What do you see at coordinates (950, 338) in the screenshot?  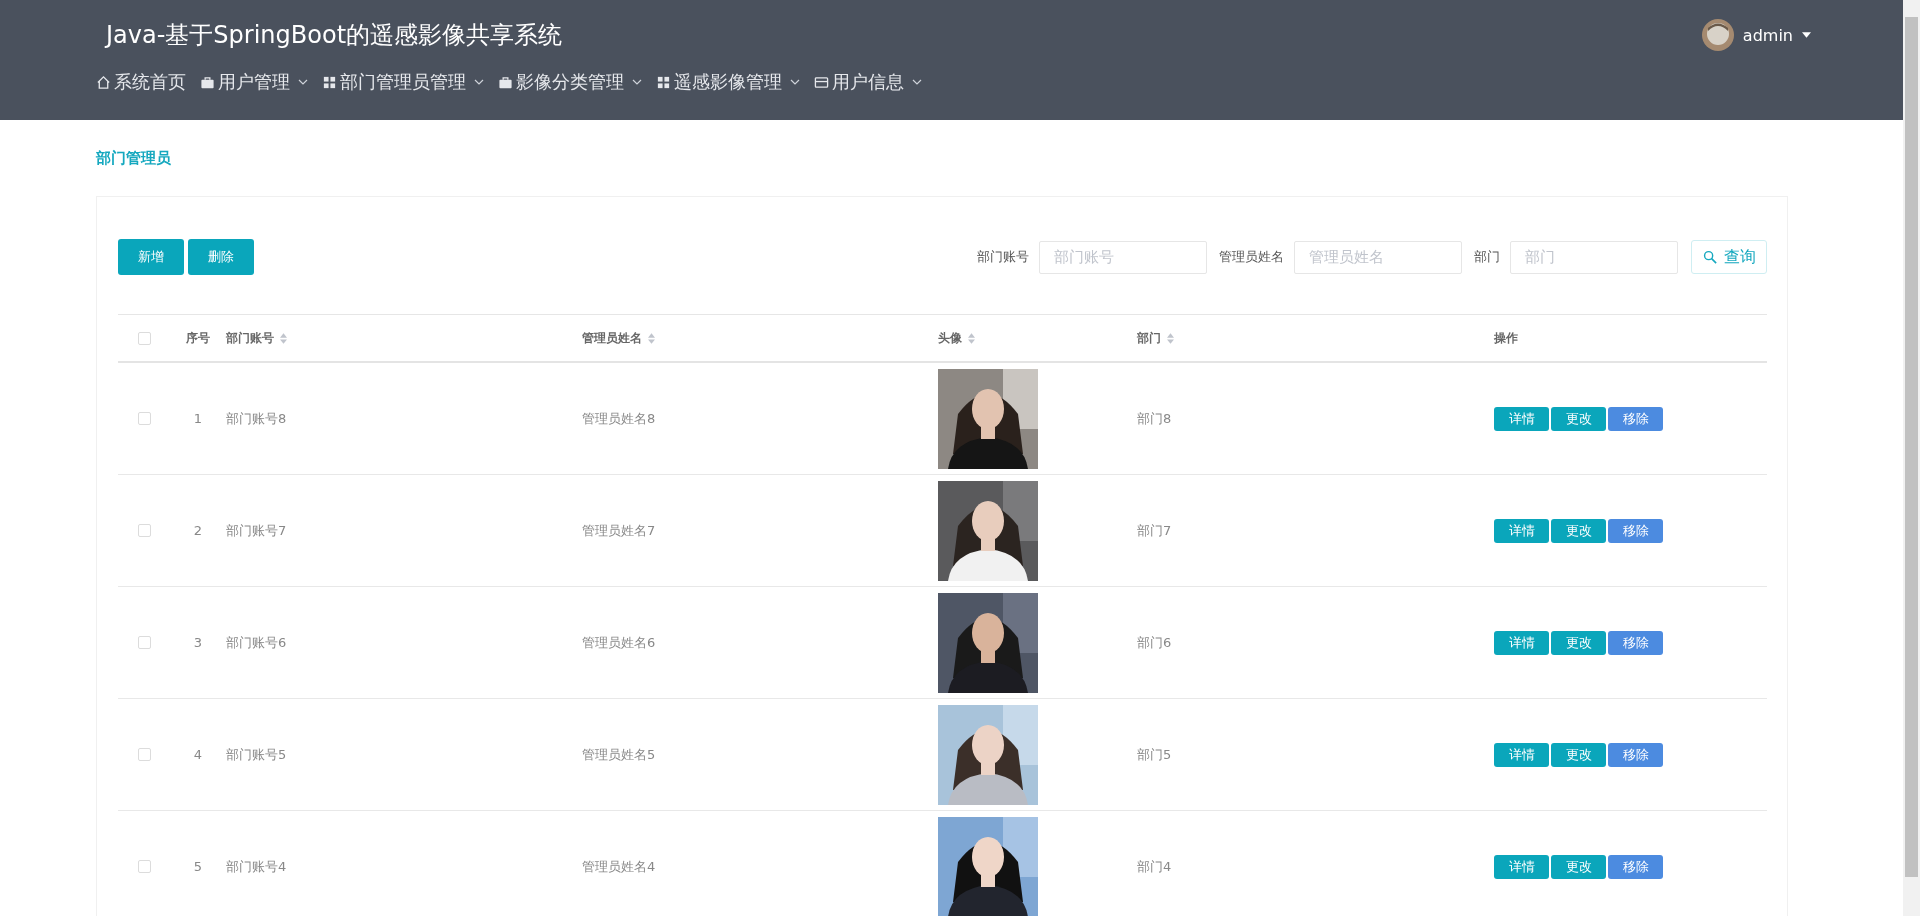 I see `column-header: 头像` at bounding box center [950, 338].